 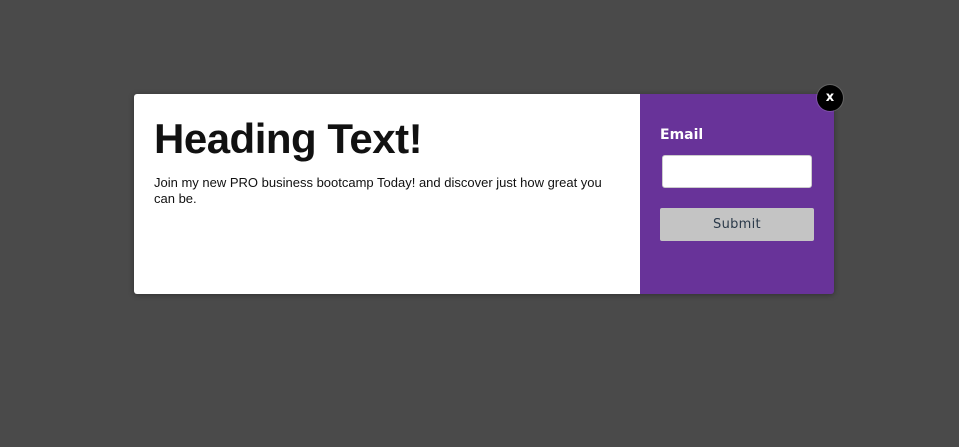 I want to click on email-label: Email, so click(x=682, y=135).